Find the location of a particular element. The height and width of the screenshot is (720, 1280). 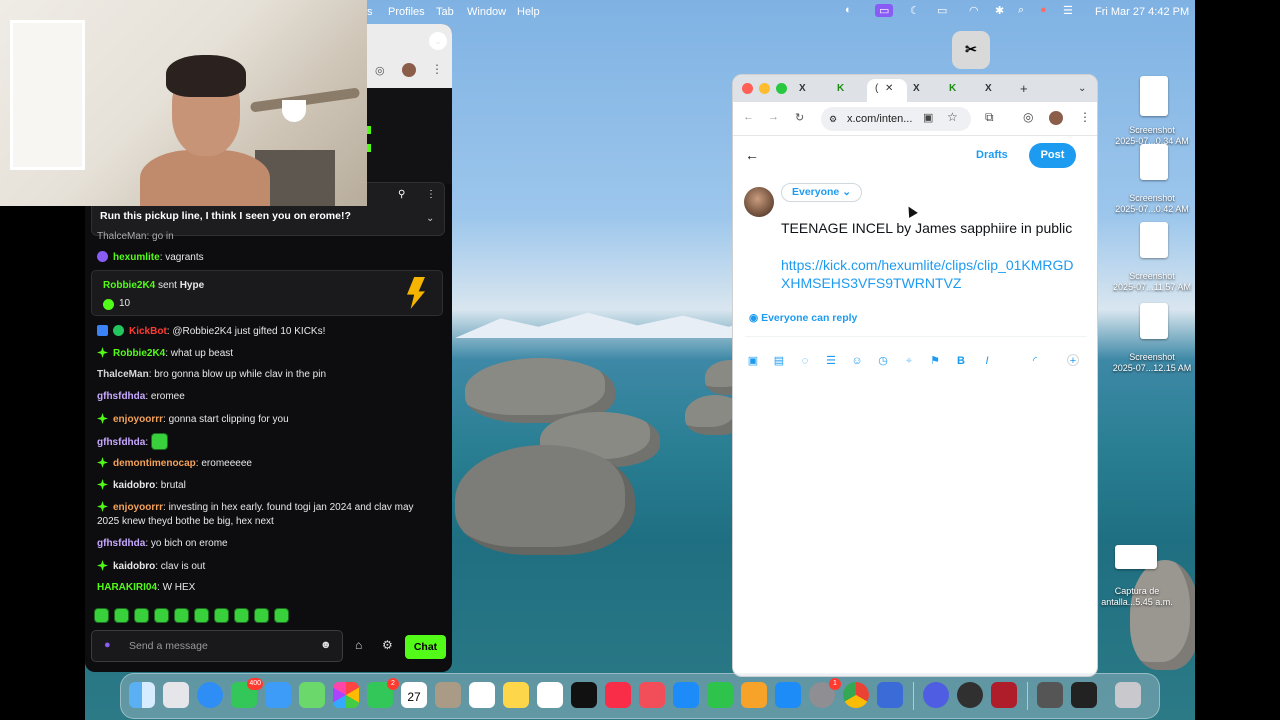

apple-tv-icon is located at coordinates (584, 695).